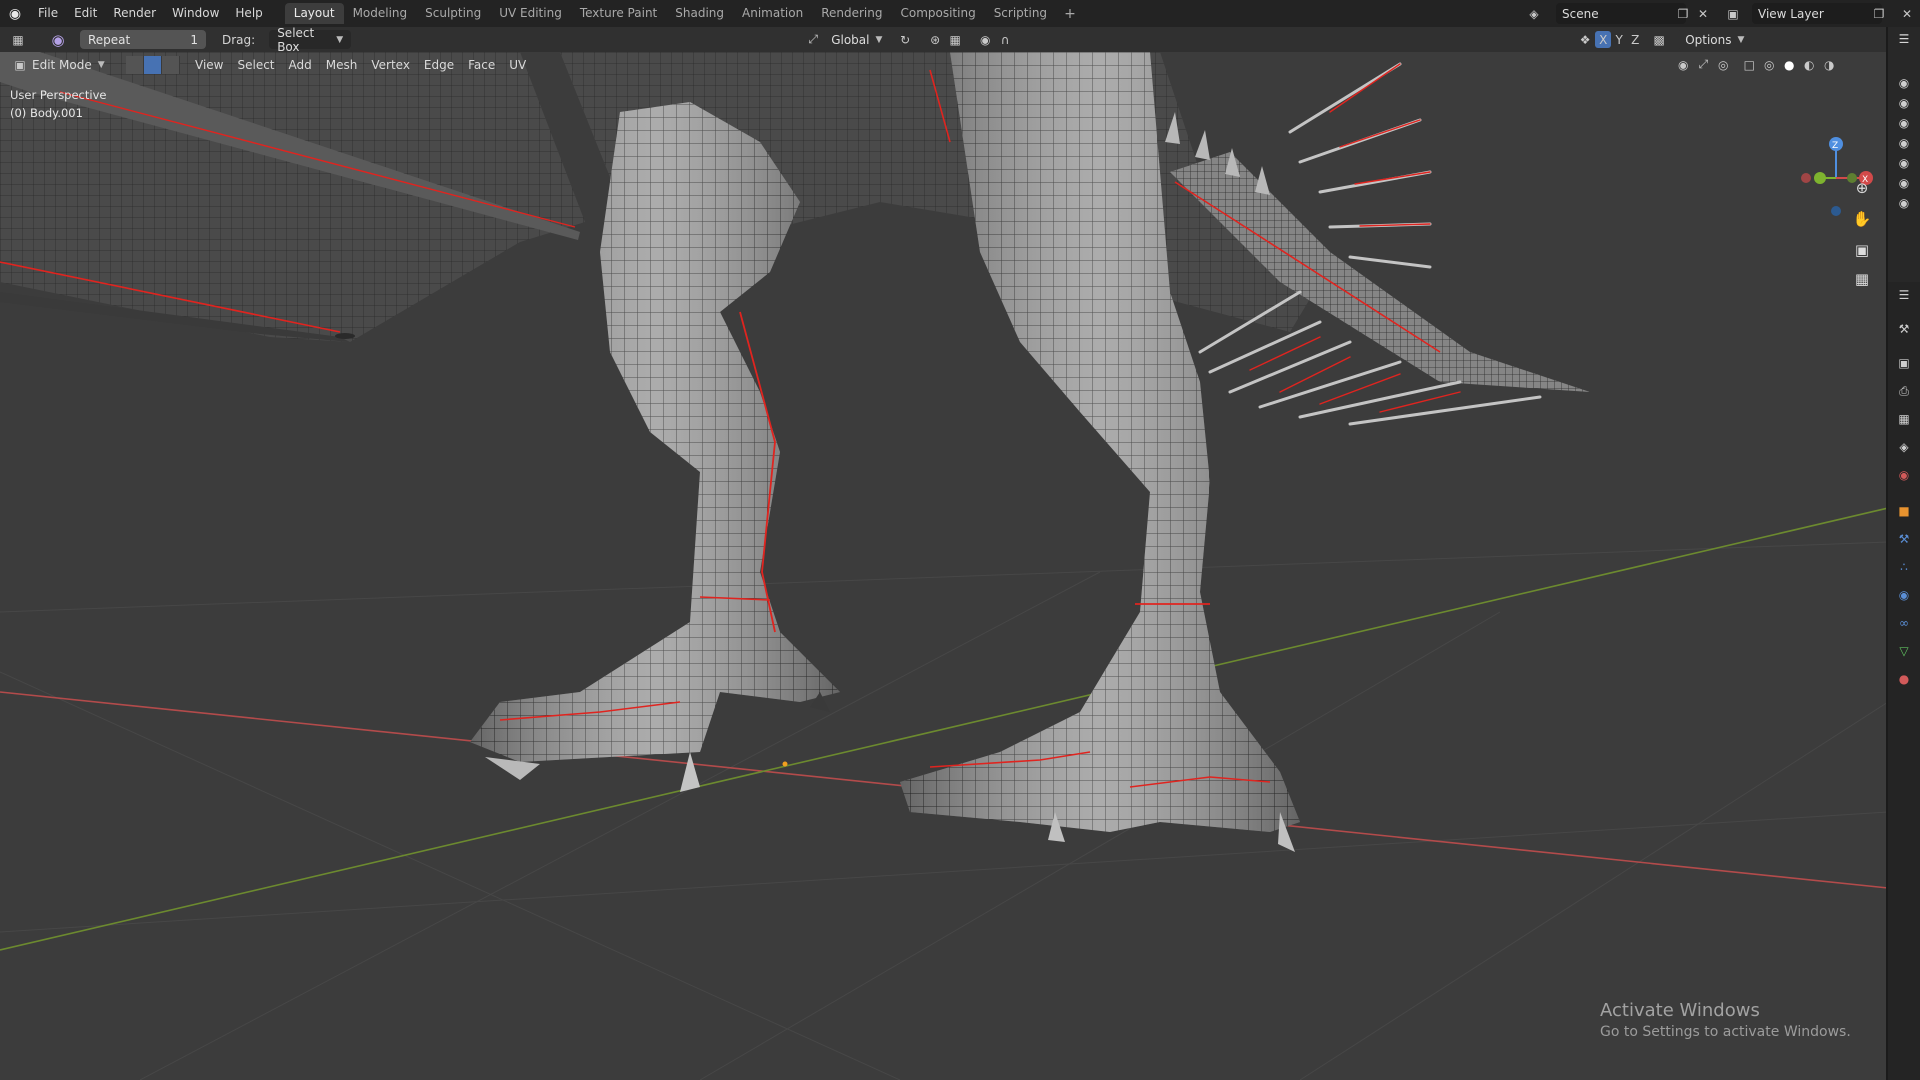  I want to click on menu-add: Add, so click(300, 65).